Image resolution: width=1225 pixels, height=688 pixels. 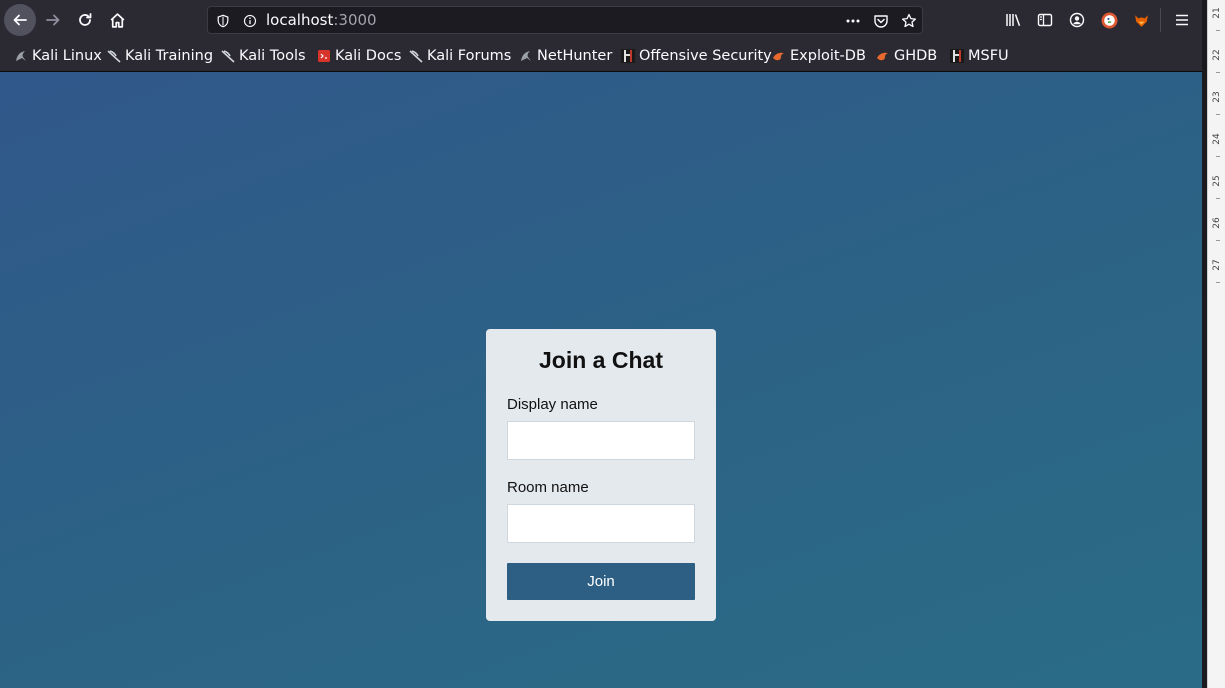 What do you see at coordinates (1217, 265) in the screenshot?
I see `ruler-label: 27` at bounding box center [1217, 265].